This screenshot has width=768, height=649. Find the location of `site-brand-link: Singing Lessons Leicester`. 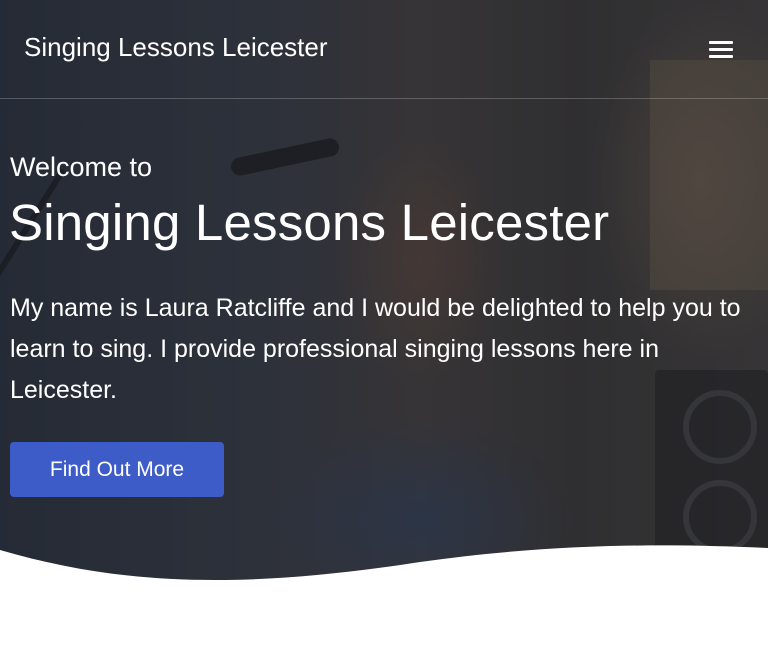

site-brand-link: Singing Lessons Leicester is located at coordinates (176, 47).